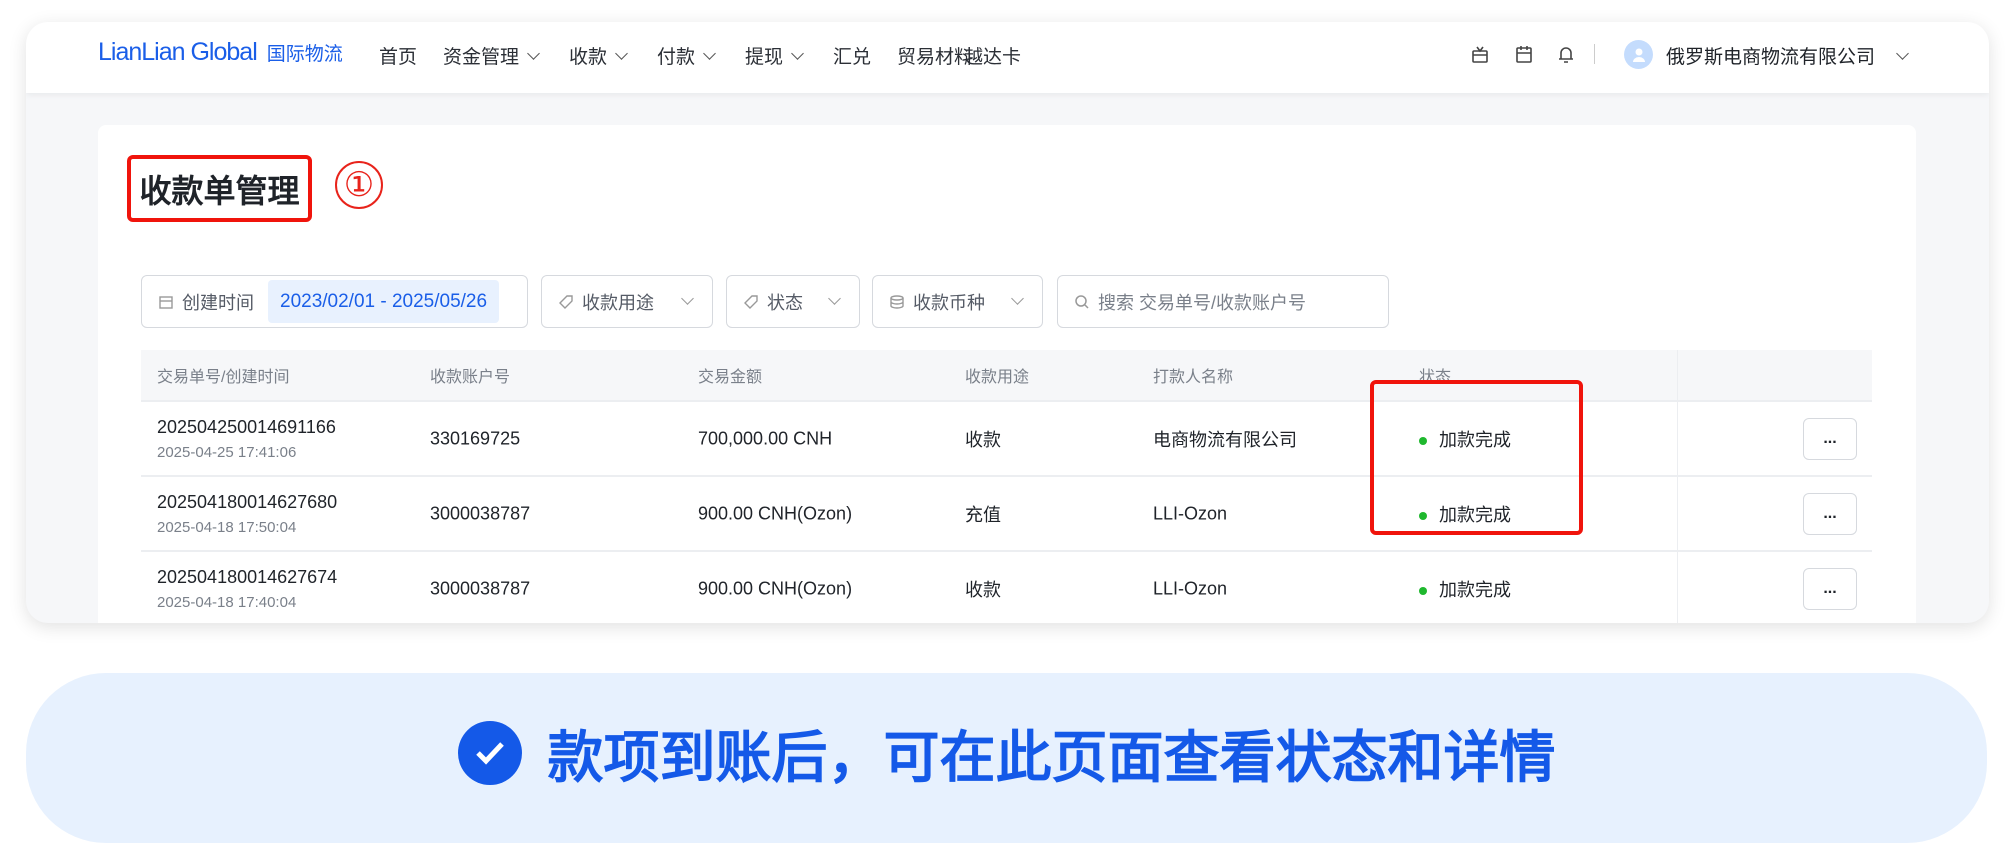 This screenshot has width=2015, height=843. What do you see at coordinates (730, 377) in the screenshot?
I see `column-header: 交易金额` at bounding box center [730, 377].